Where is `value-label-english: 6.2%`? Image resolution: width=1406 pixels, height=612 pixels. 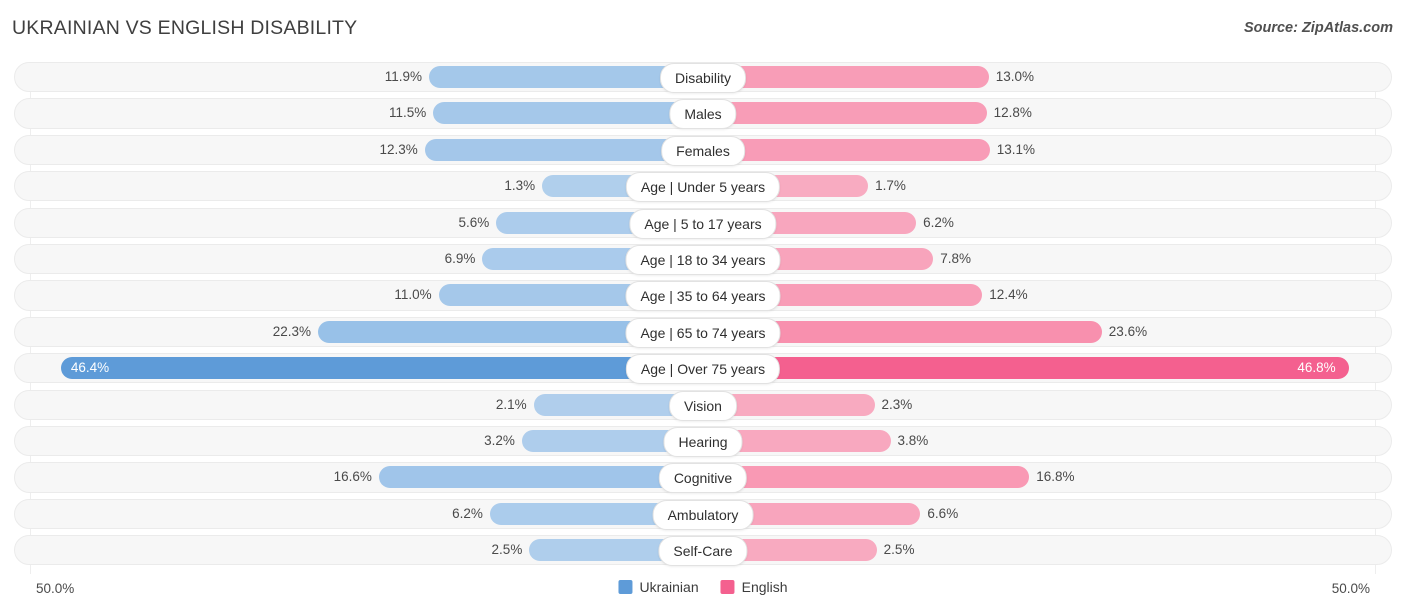
value-label-english: 6.2% is located at coordinates (938, 222).